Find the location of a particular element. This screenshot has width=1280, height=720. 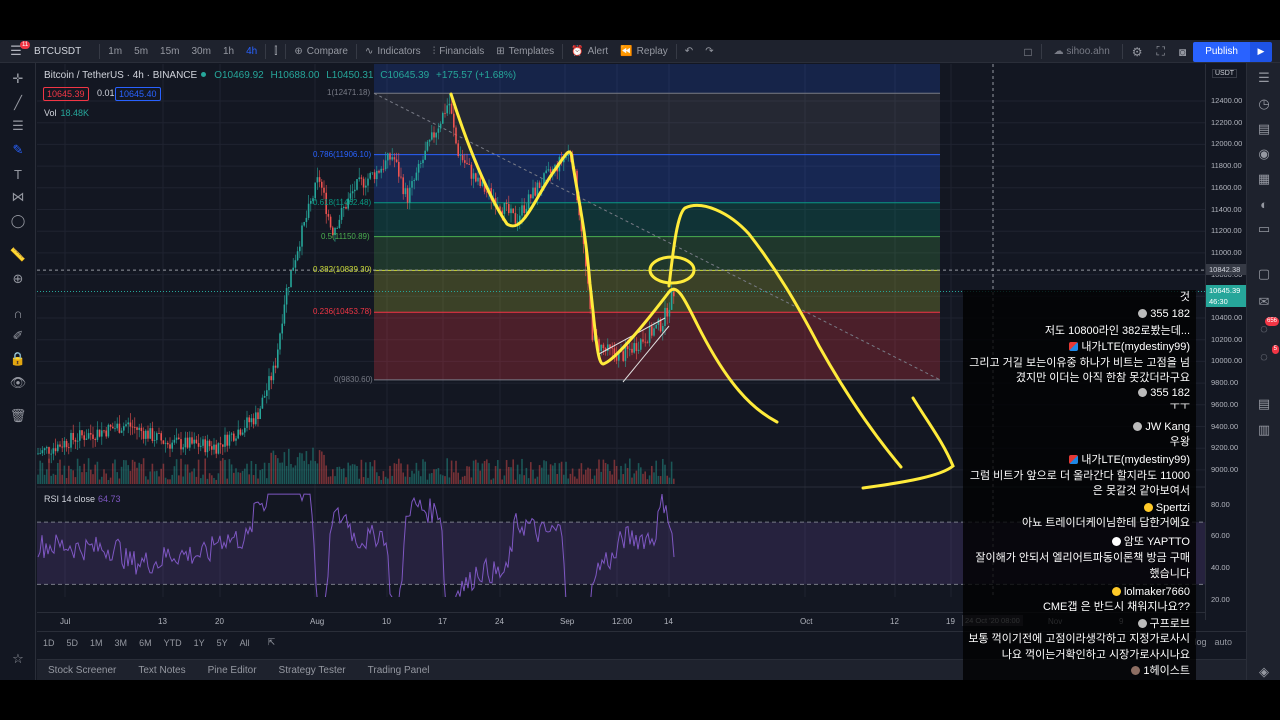

publish-button: Publish is located at coordinates (1221, 51).